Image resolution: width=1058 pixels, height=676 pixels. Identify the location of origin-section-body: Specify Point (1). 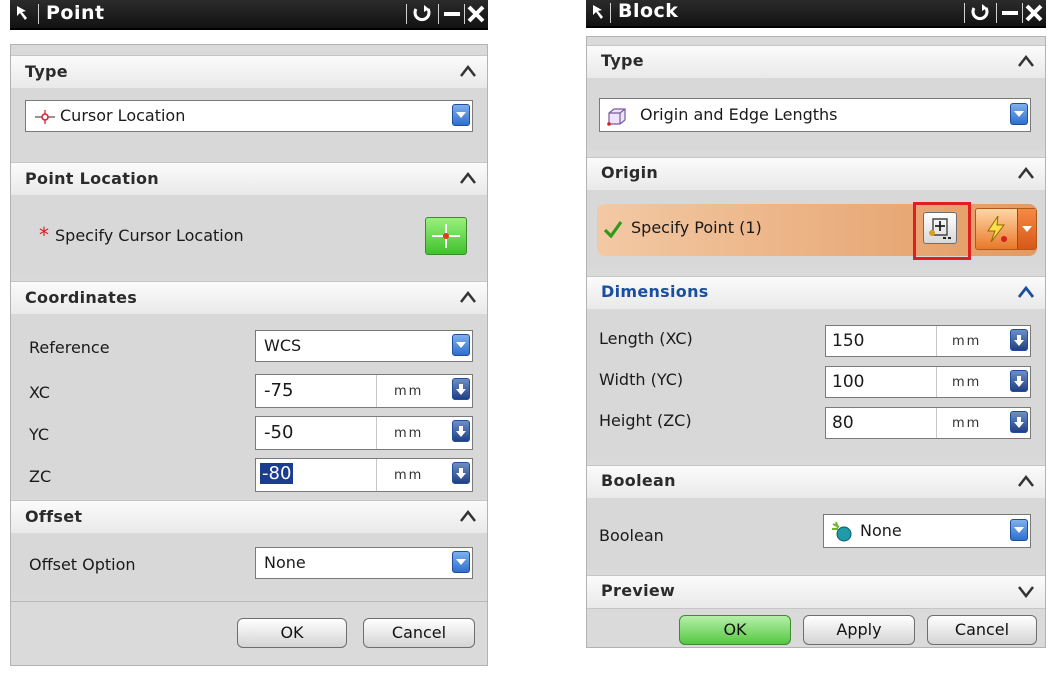
(816, 229).